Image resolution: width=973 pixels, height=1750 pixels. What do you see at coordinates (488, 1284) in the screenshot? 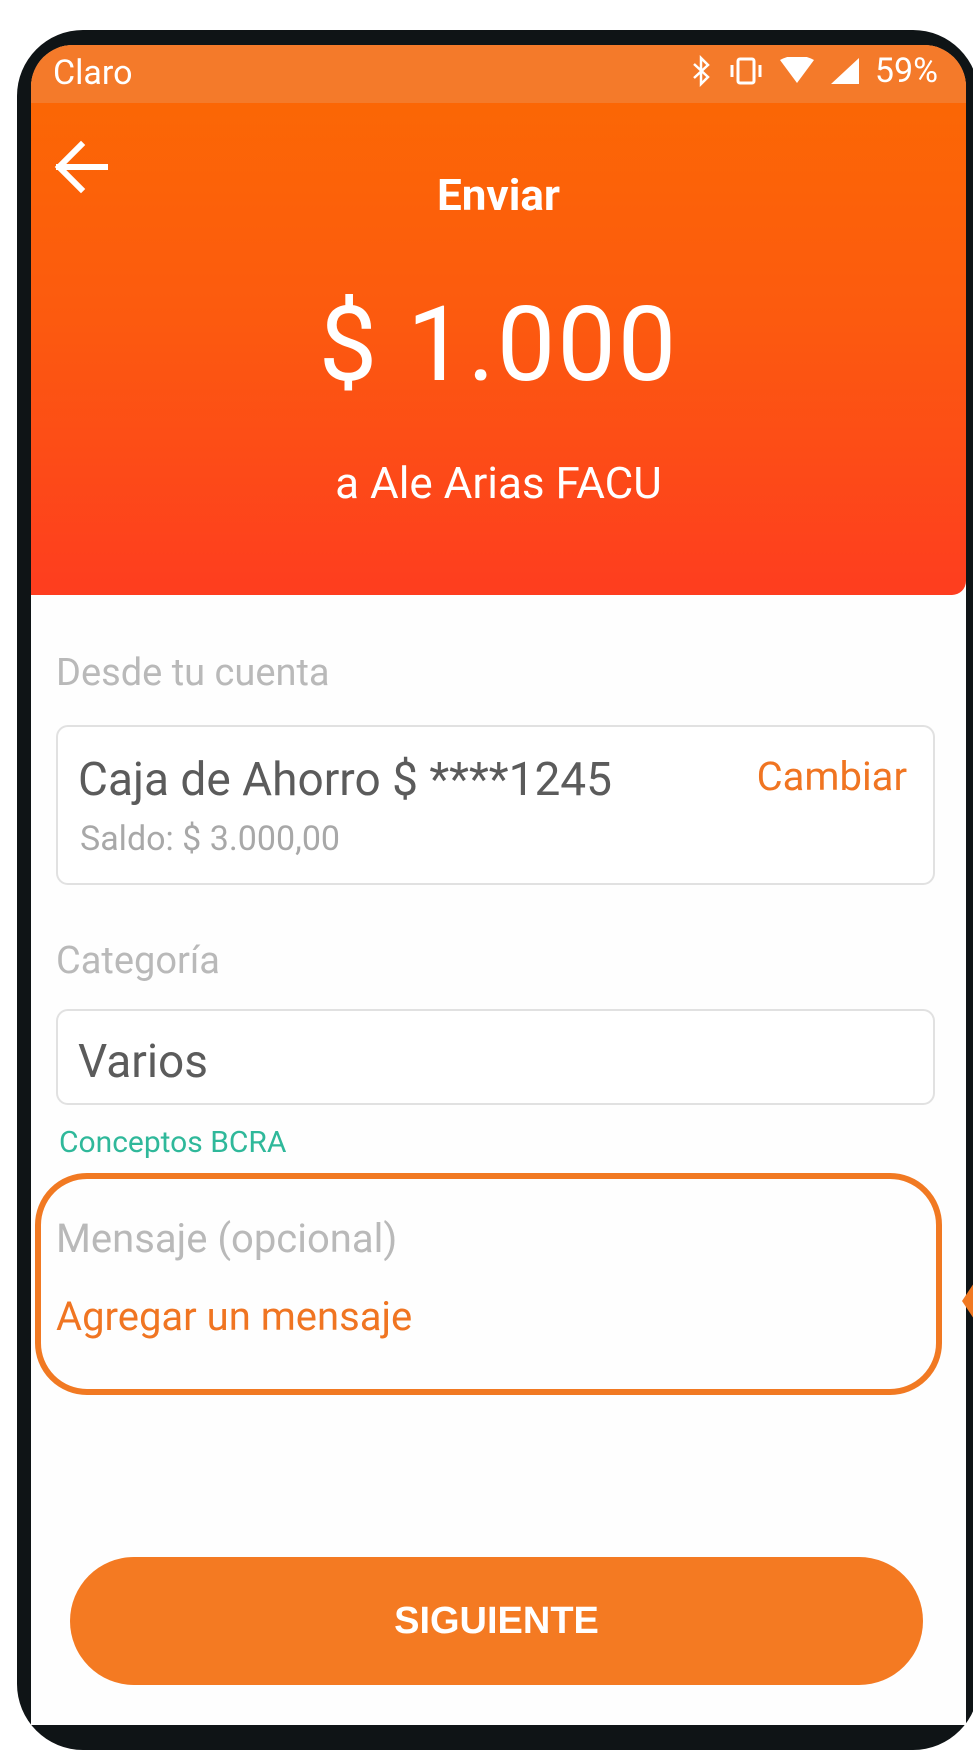
I see `message-highlight-outline` at bounding box center [488, 1284].